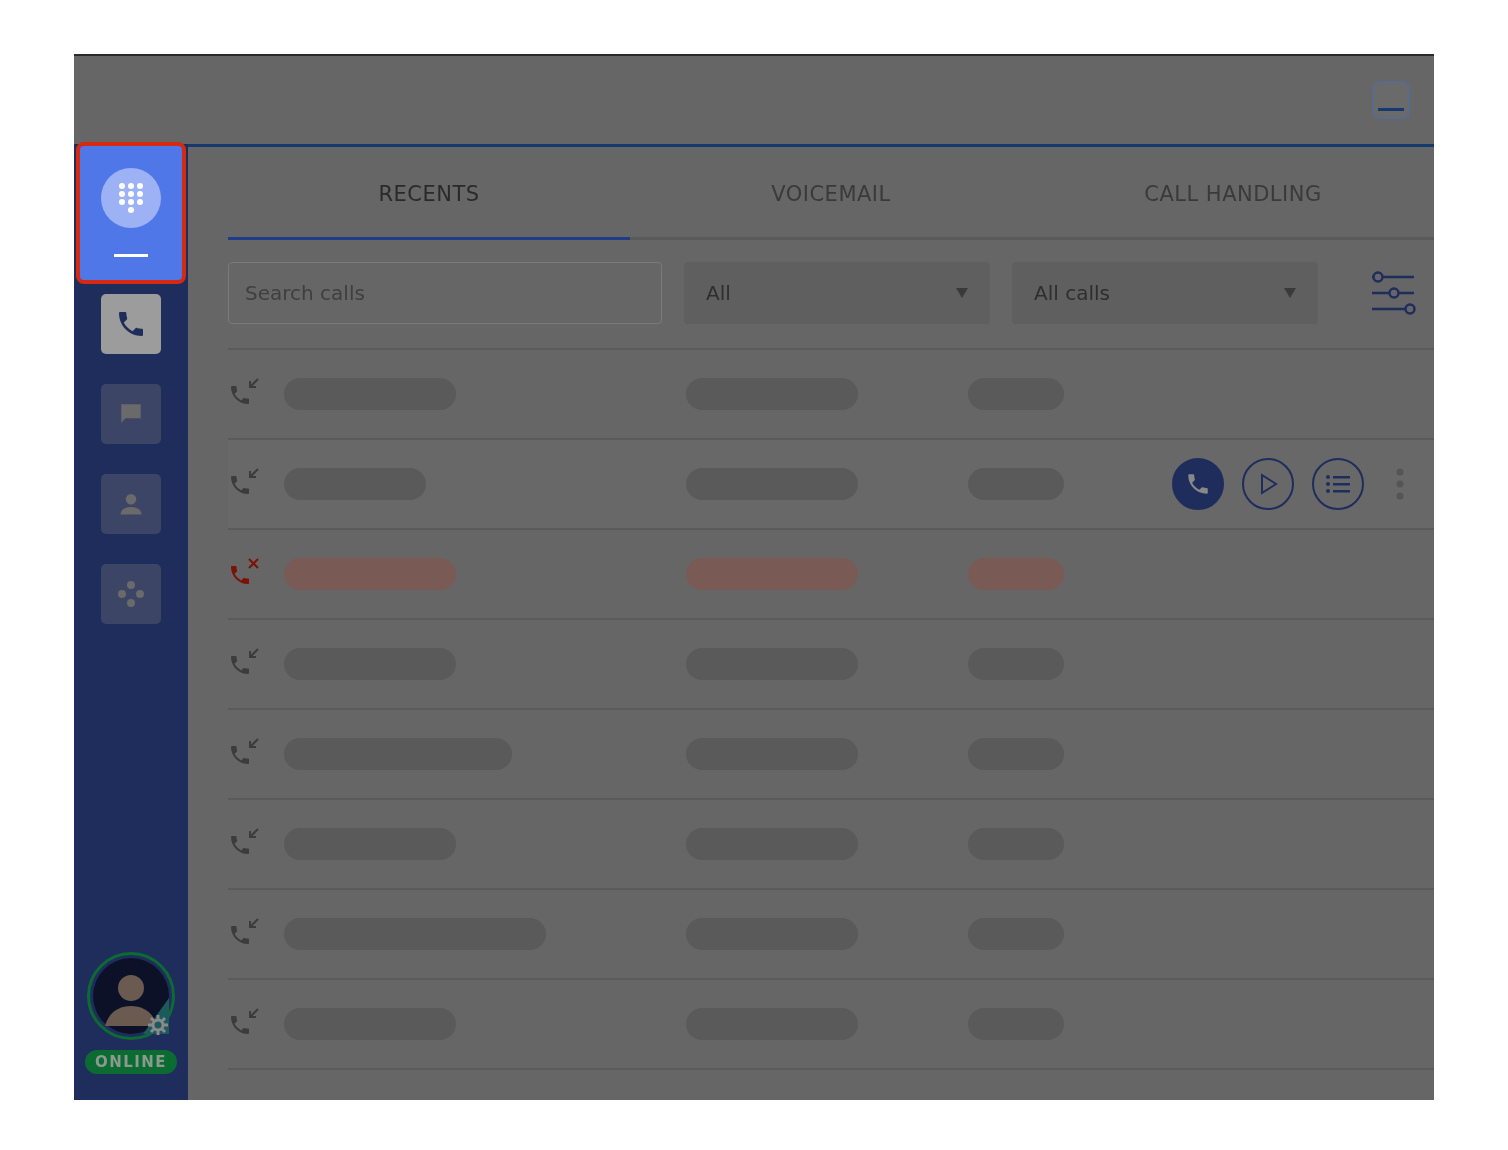 This screenshot has height=1150, width=1508. I want to click on minimize-button, so click(1391, 100).